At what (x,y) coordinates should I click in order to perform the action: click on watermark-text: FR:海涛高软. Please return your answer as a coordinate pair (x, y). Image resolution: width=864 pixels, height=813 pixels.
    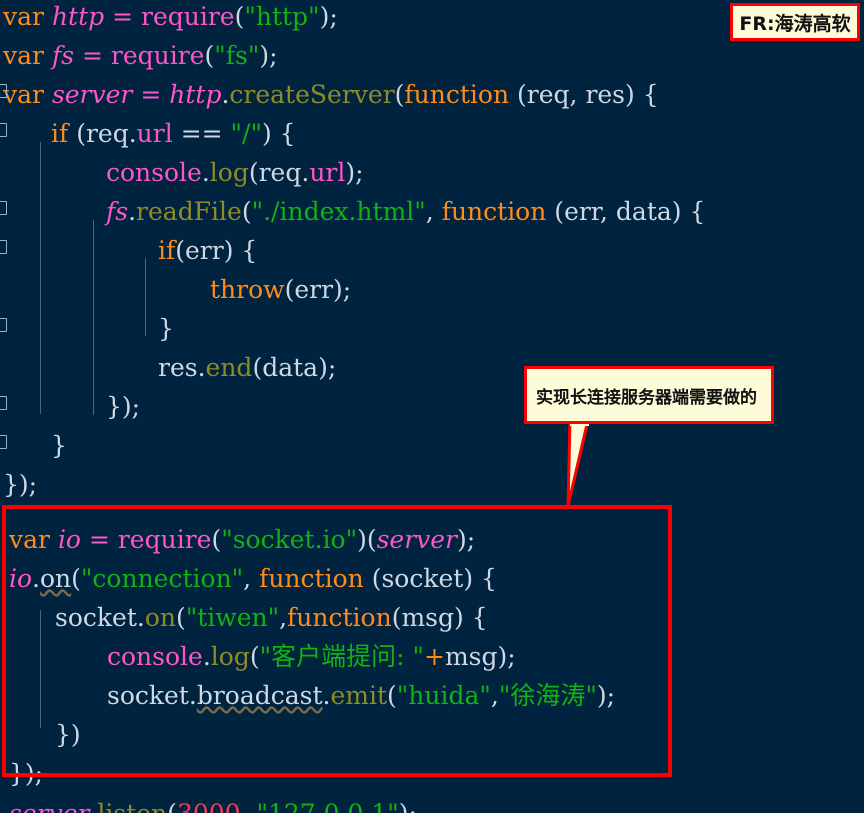
    Looking at the image, I should click on (795, 23).